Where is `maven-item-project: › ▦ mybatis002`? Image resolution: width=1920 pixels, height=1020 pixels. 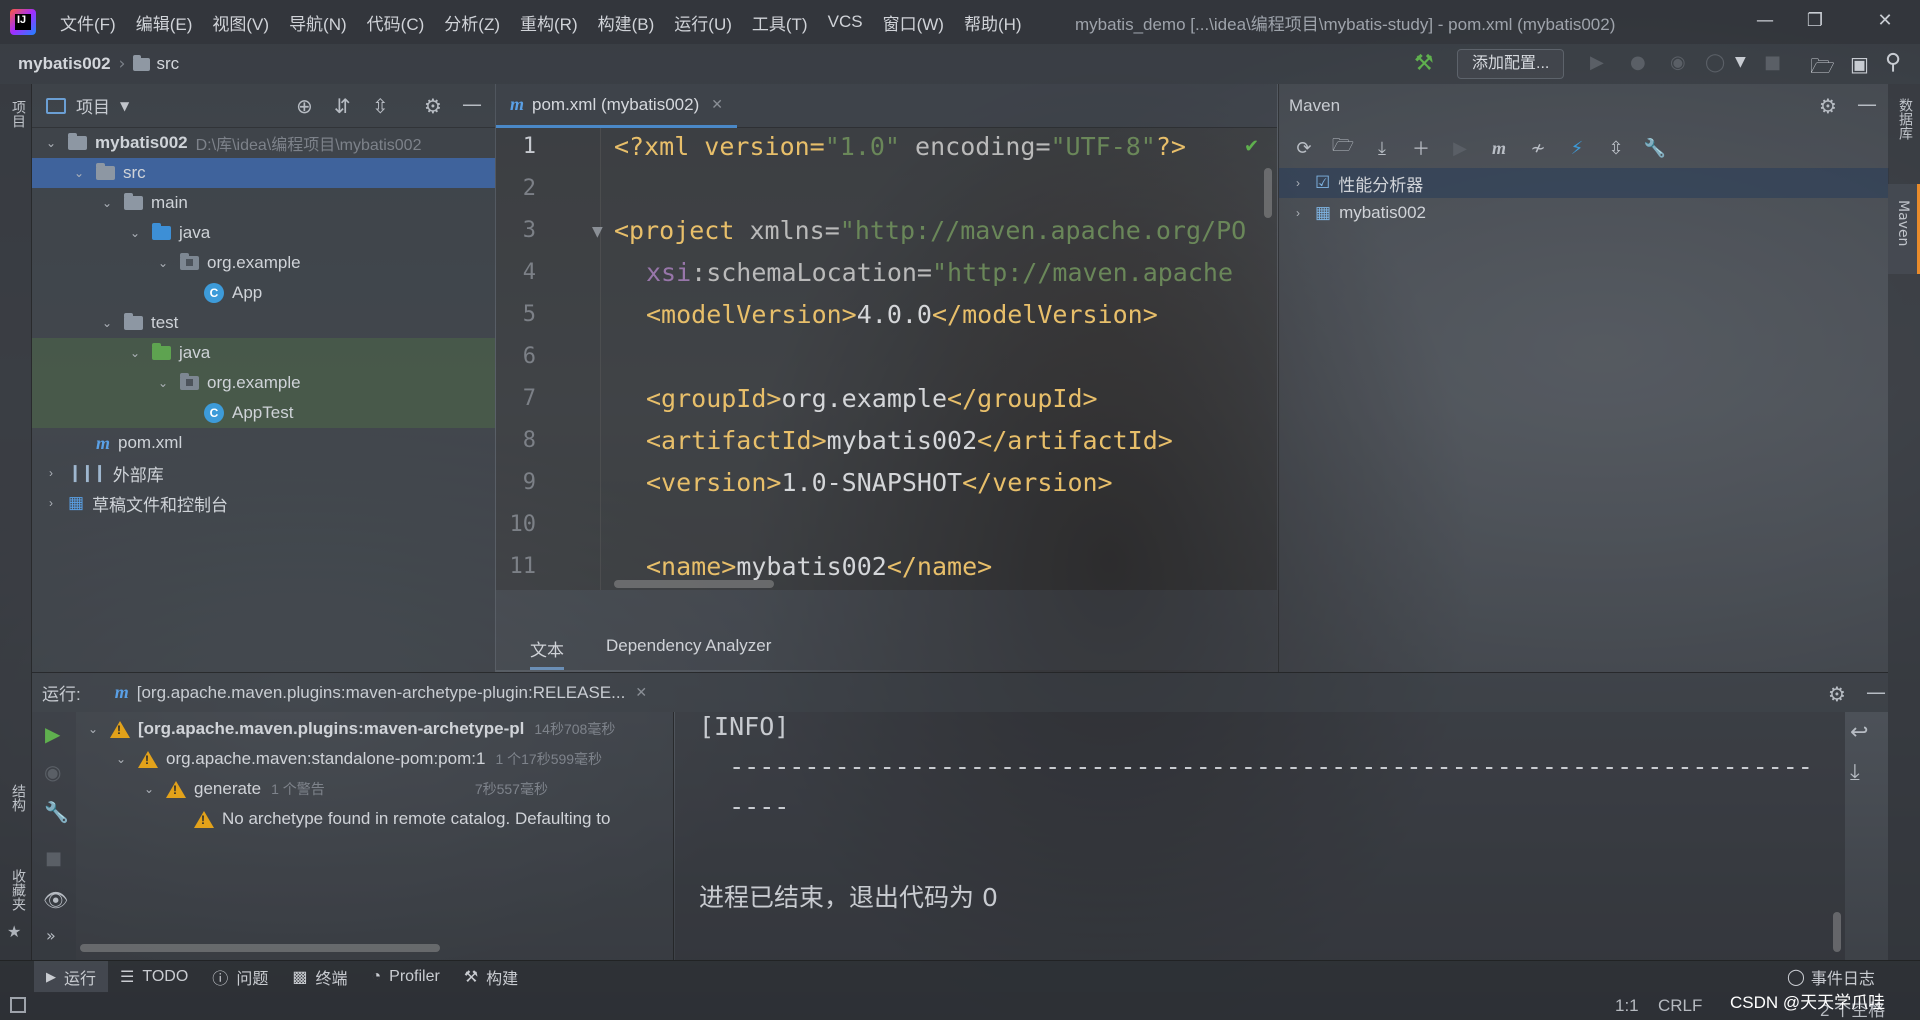 maven-item-project: › ▦ mybatis002 is located at coordinates (1584, 213).